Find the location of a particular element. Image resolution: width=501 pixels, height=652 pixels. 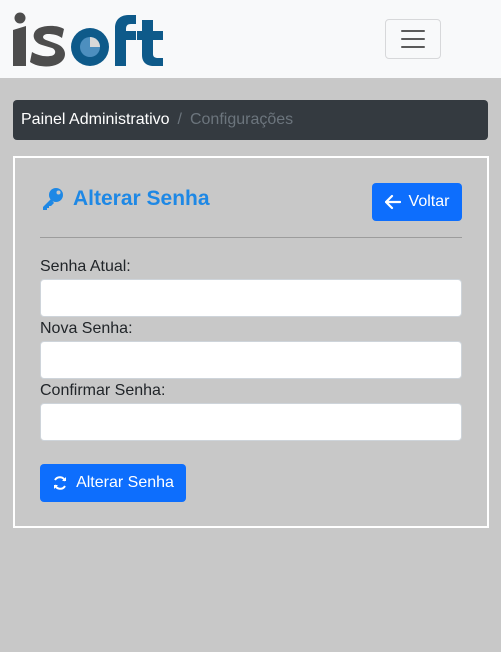

navbar is located at coordinates (250, 39).